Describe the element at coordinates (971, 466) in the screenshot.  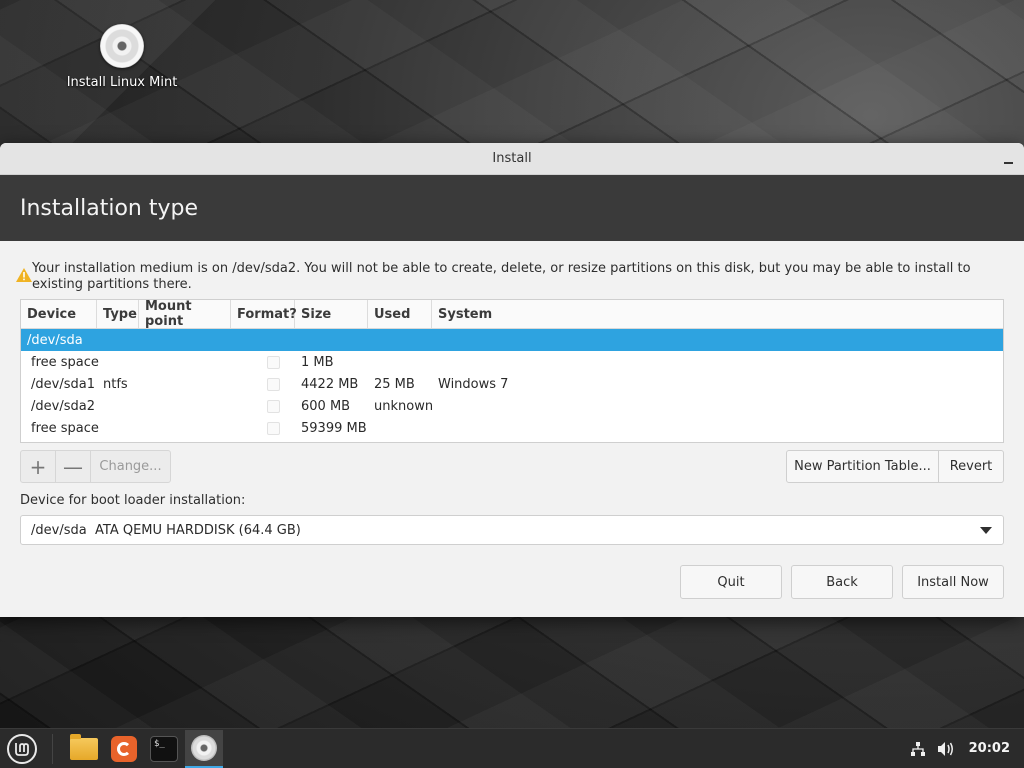
I see `revert-button: Revert` at that location.